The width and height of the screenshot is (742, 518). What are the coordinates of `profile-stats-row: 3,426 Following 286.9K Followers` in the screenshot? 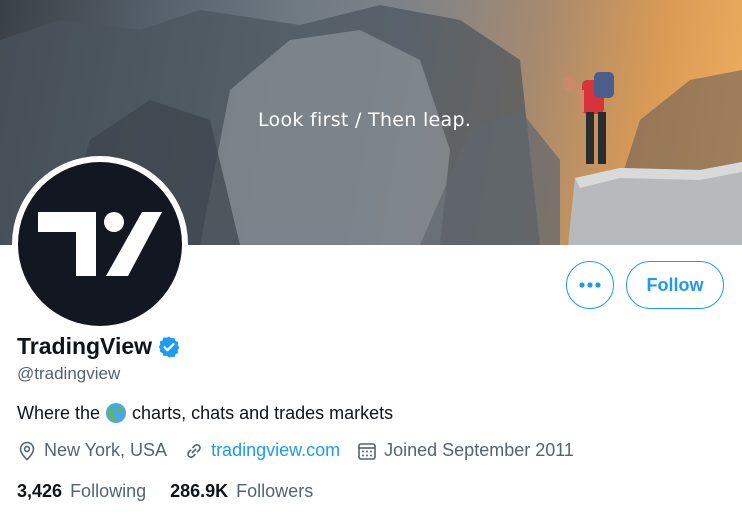 It's located at (177, 491).